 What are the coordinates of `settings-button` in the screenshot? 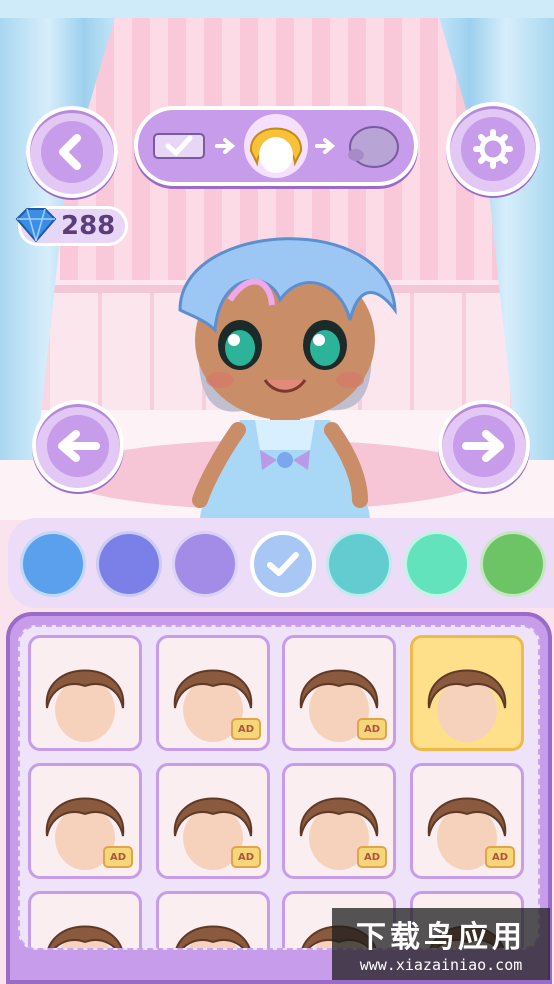 It's located at (493, 149).